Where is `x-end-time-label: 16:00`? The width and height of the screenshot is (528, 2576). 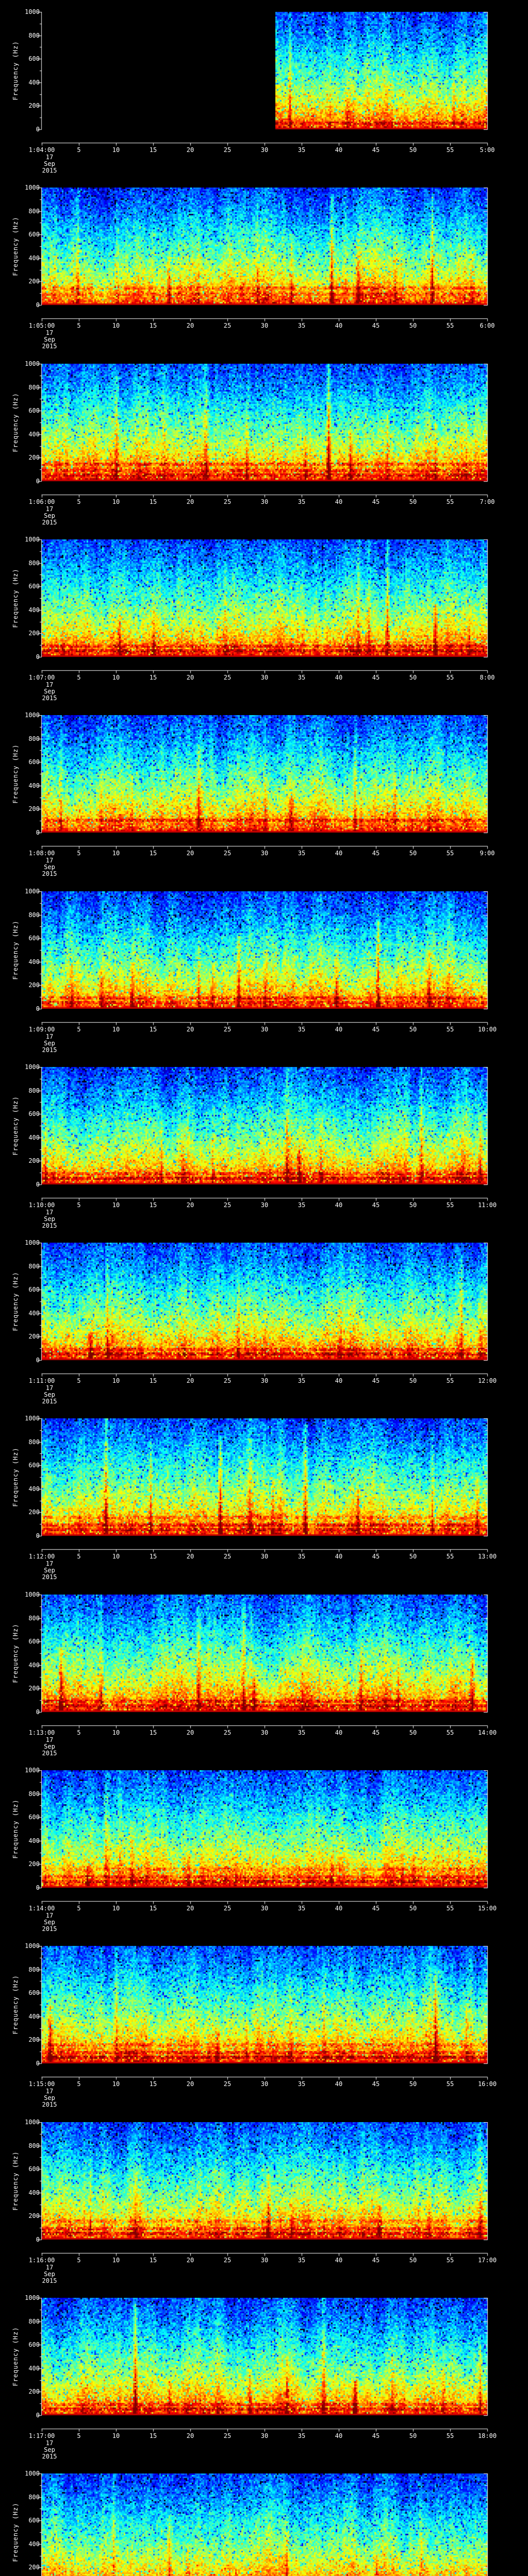
x-end-time-label: 16:00 is located at coordinates (487, 2084).